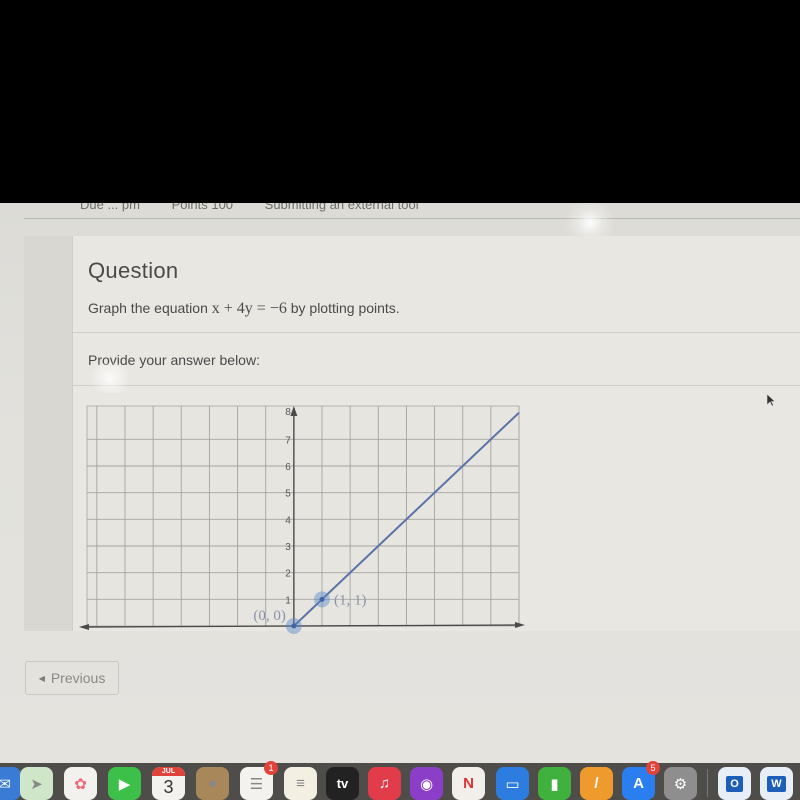 The width and height of the screenshot is (800, 800). What do you see at coordinates (288, 412) in the screenshot?
I see `y-tick-label: 8` at bounding box center [288, 412].